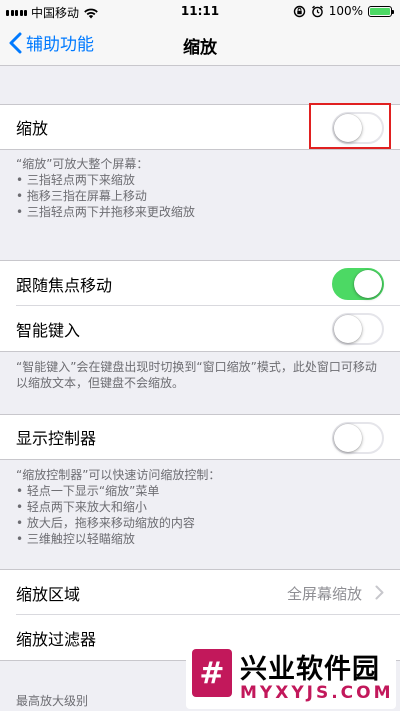  Describe the element at coordinates (200, 48) in the screenshot. I see `page-title: 缩放` at that location.